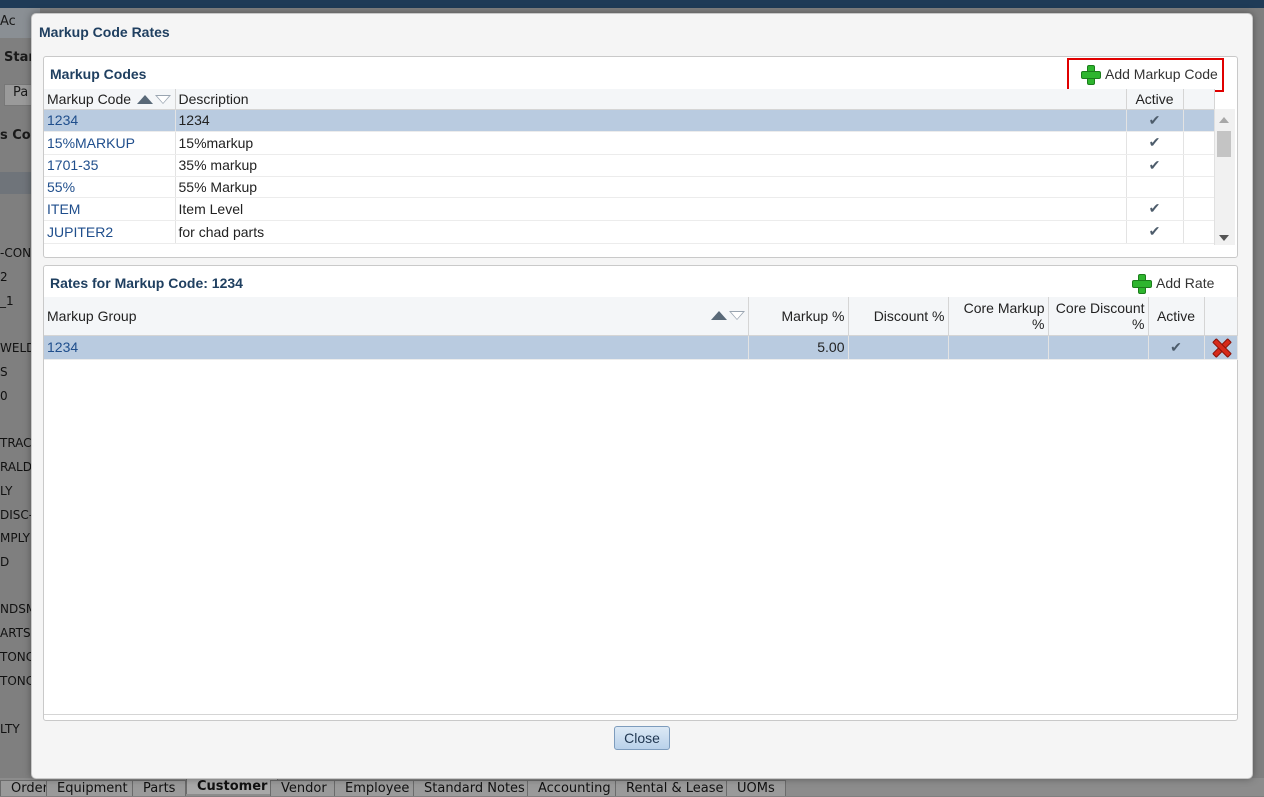 This screenshot has width=1264, height=797. What do you see at coordinates (17, 396) in the screenshot?
I see `app-left-list-item: 0` at bounding box center [17, 396].